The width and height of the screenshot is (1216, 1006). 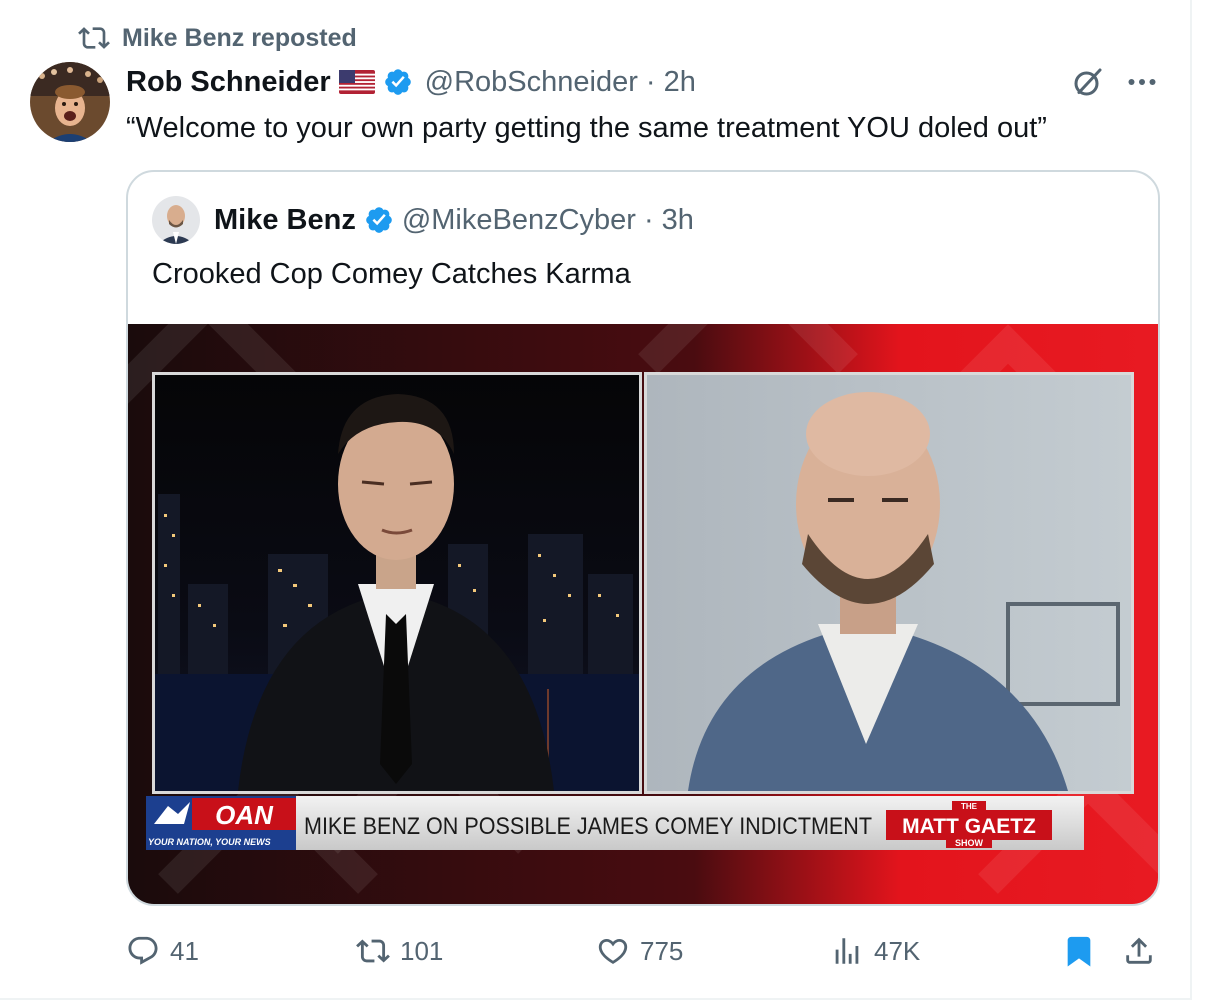 I want to click on author-name: Rob Schneider, so click(x=228, y=82).